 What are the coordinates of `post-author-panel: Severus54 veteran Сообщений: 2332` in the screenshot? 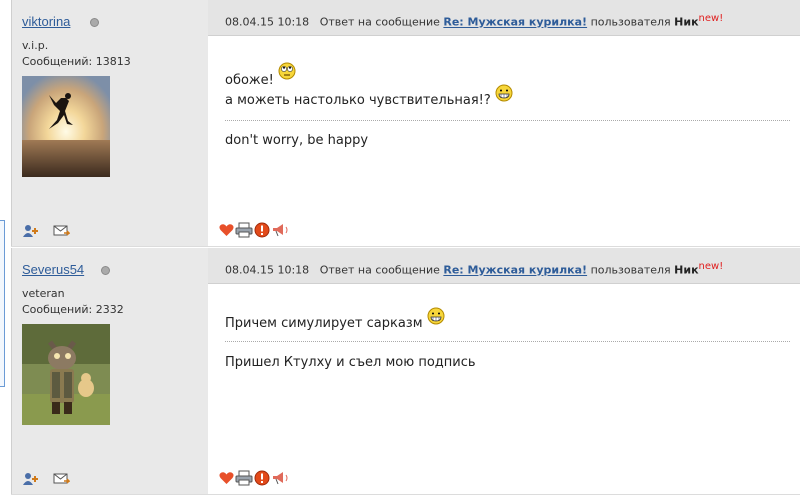 It's located at (110, 371).